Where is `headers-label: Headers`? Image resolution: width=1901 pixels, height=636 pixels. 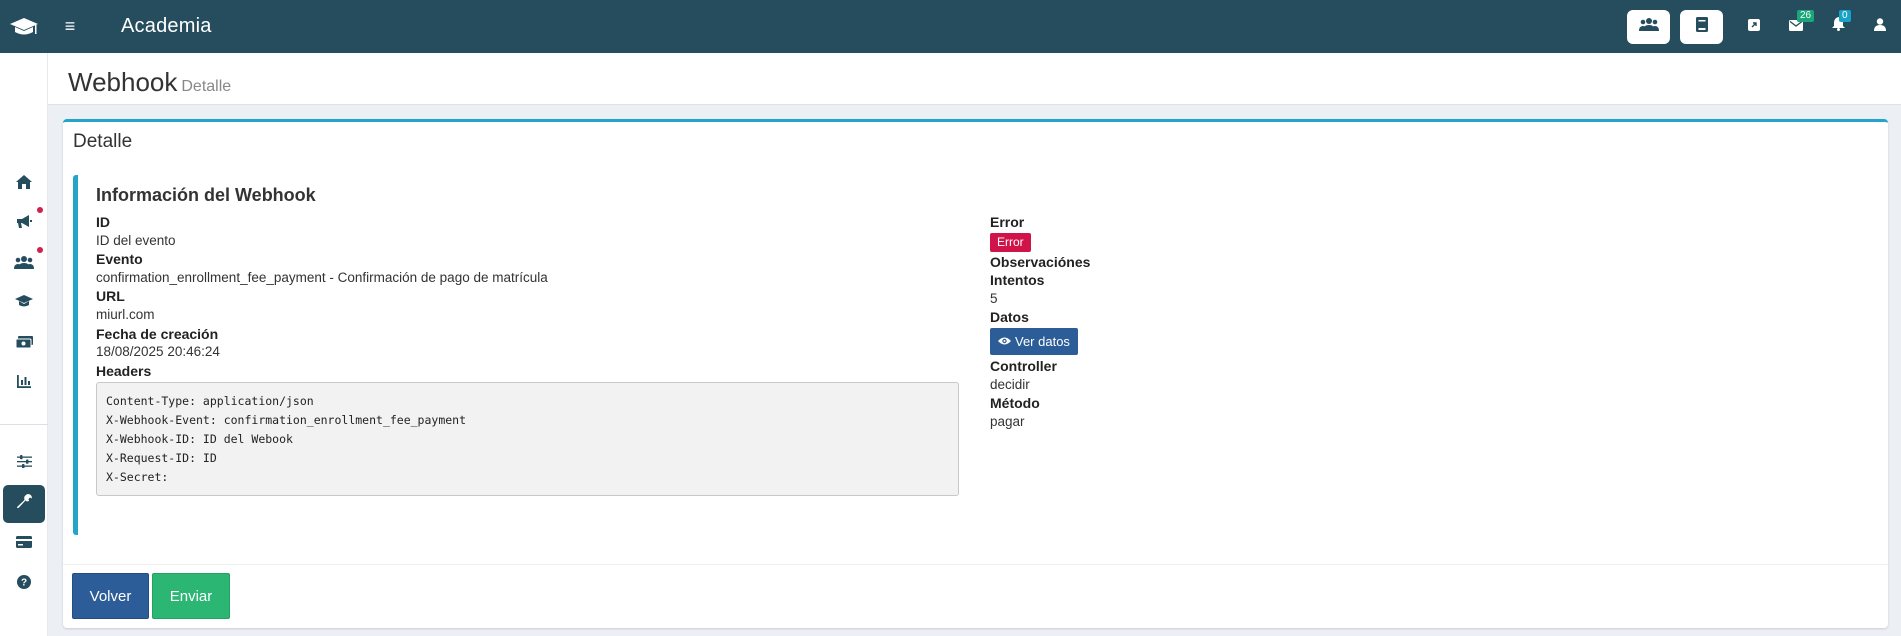
headers-label: Headers is located at coordinates (124, 370).